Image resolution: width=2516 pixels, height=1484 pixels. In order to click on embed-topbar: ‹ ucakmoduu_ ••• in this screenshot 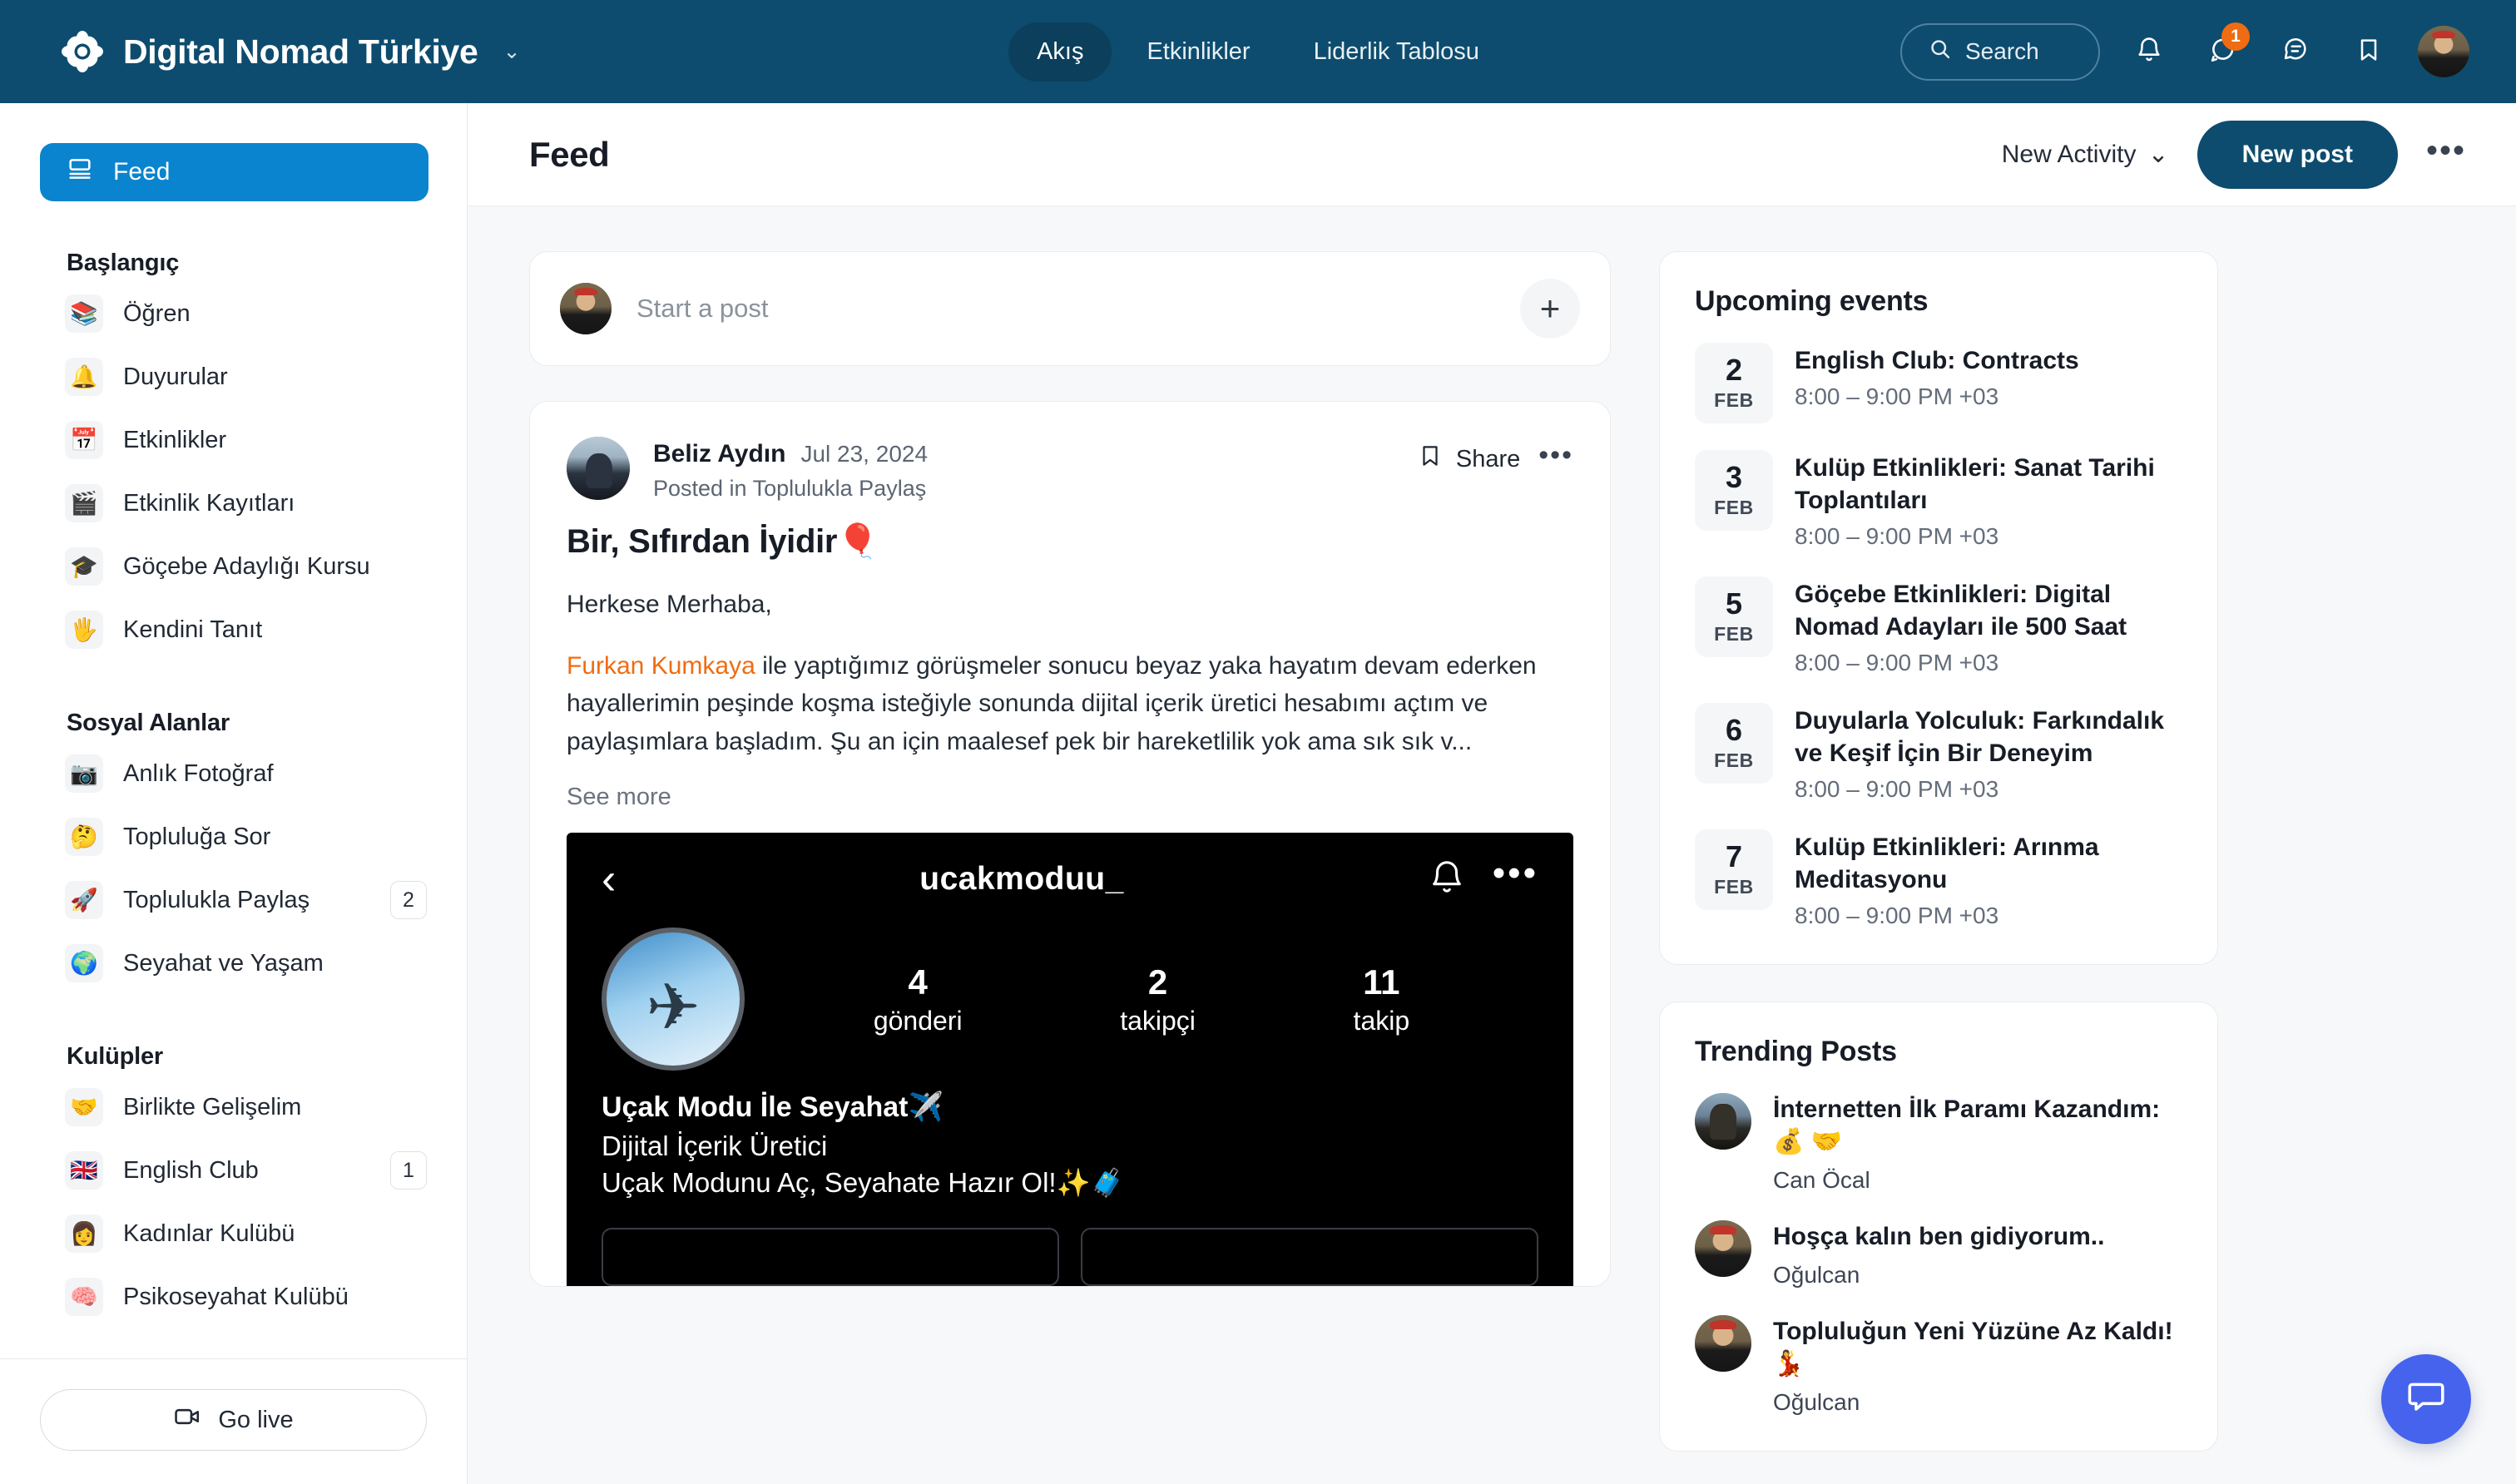, I will do `click(1070, 867)`.